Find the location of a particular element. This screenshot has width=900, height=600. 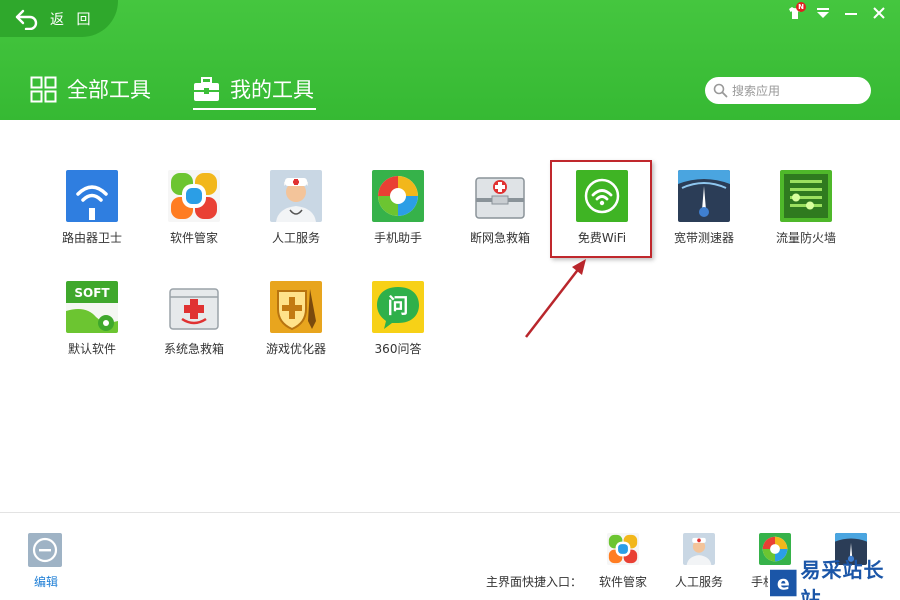

window-controls: N is located at coordinates (837, 13).